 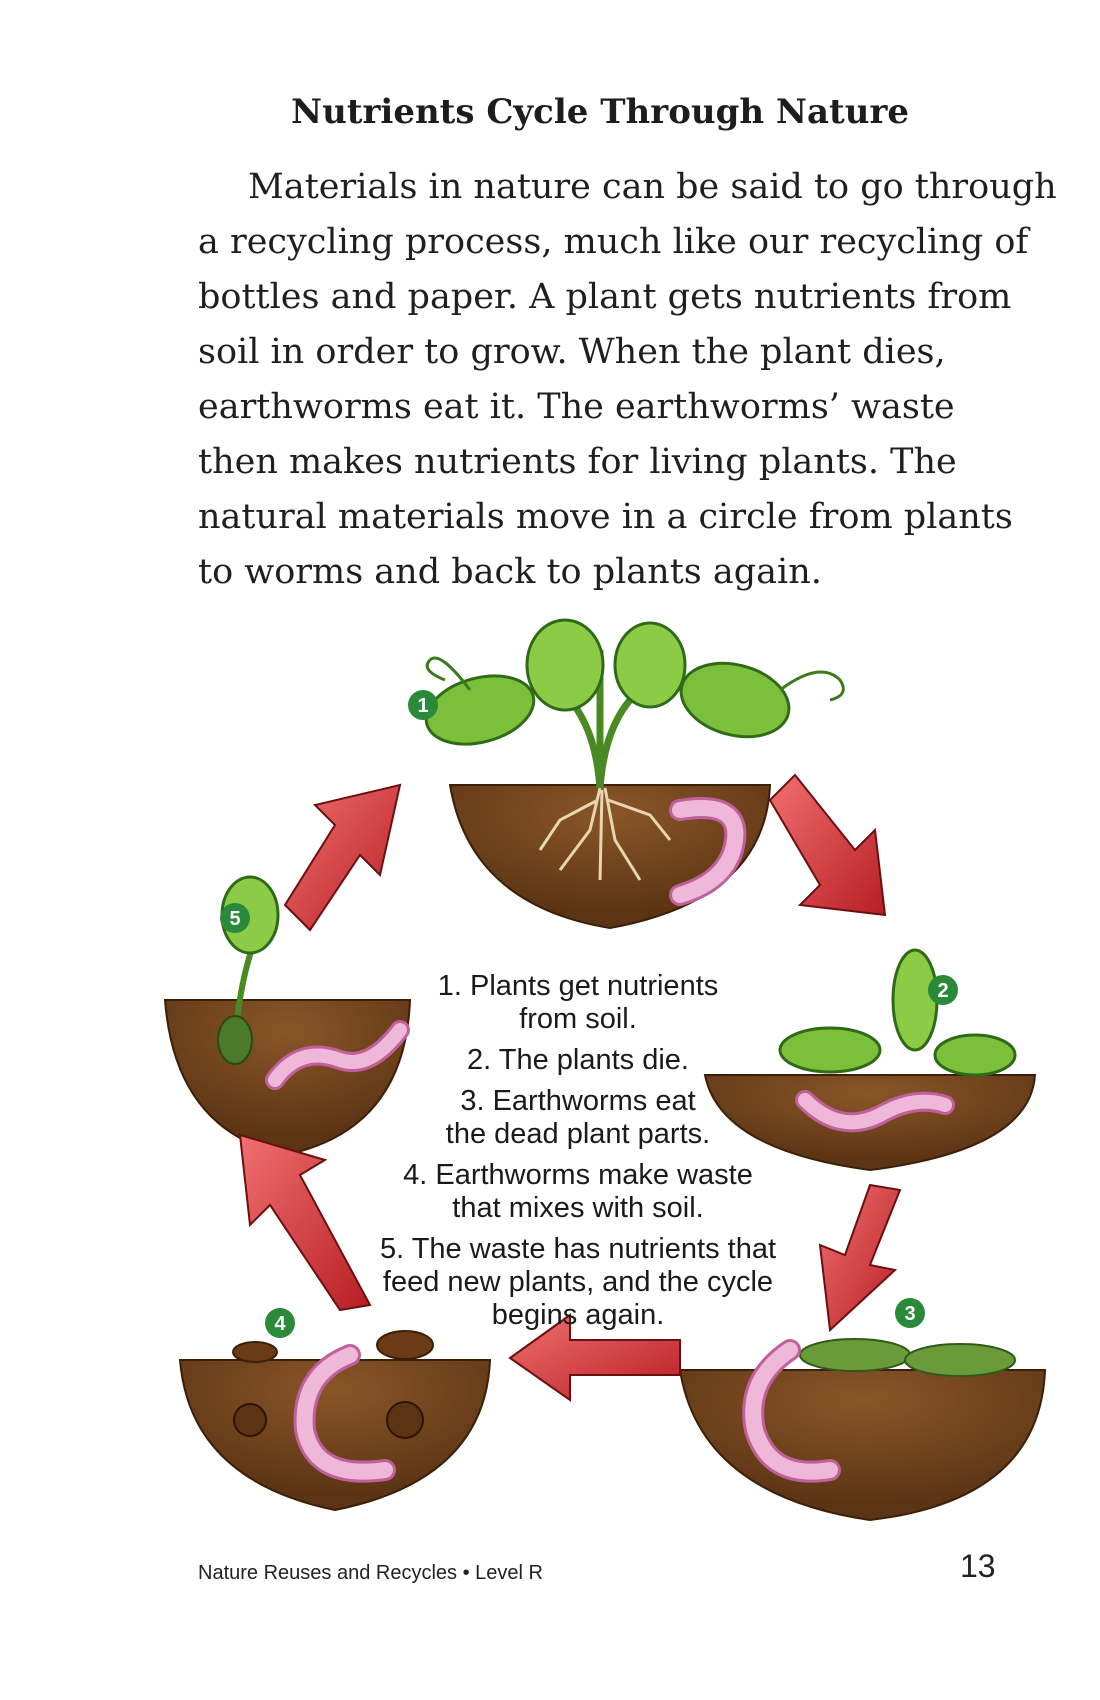 I want to click on badge-3: 3, so click(x=910, y=1313).